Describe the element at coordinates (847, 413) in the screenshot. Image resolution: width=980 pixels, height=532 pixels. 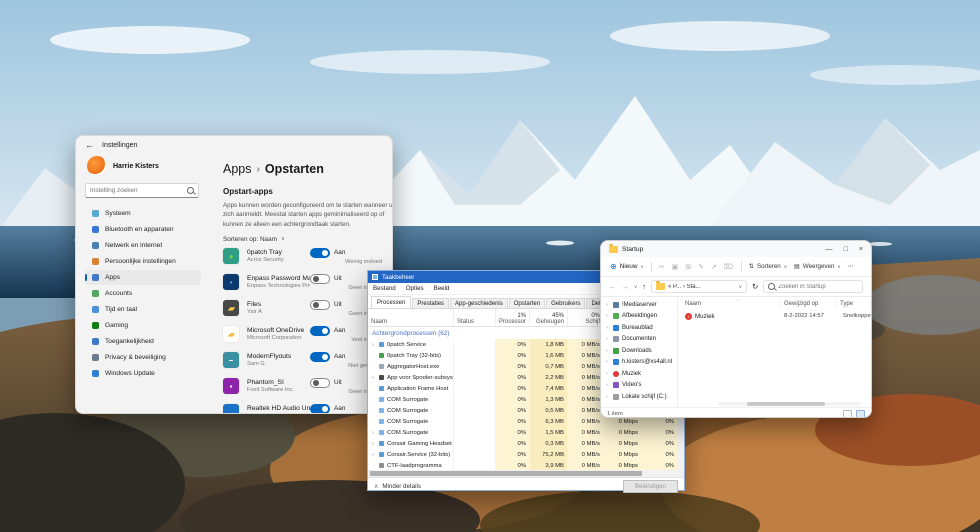
I see `list-view-icon` at that location.